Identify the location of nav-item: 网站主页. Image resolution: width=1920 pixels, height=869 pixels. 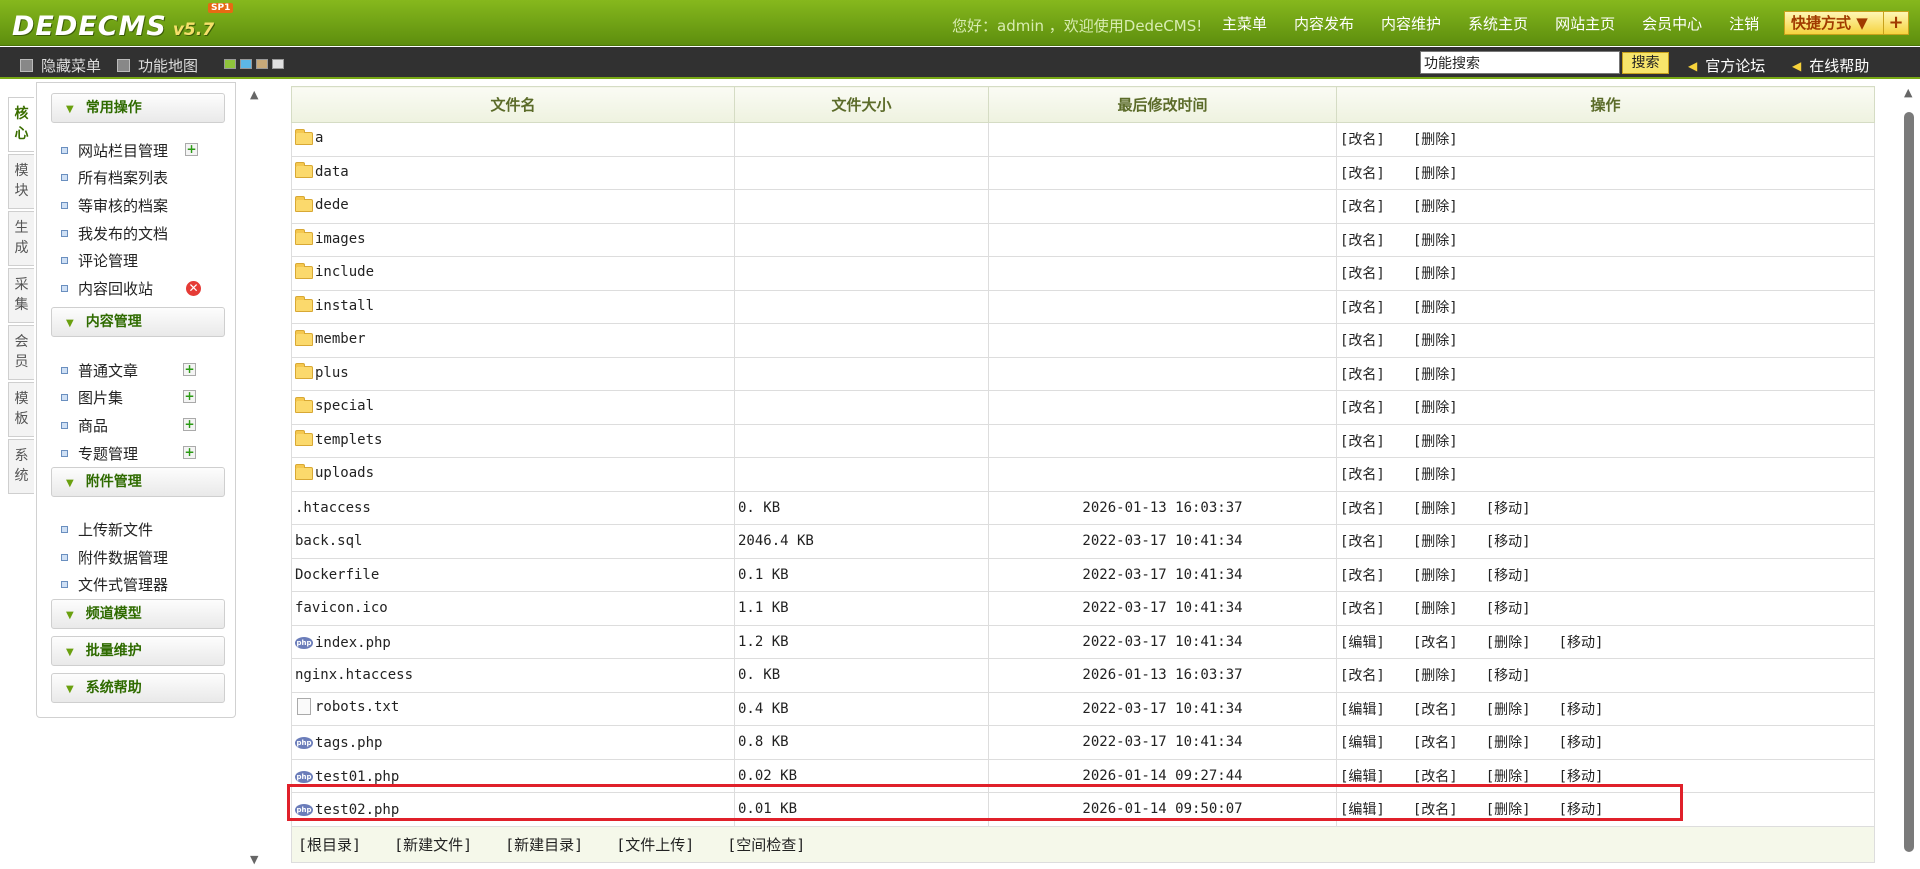
(1585, 23).